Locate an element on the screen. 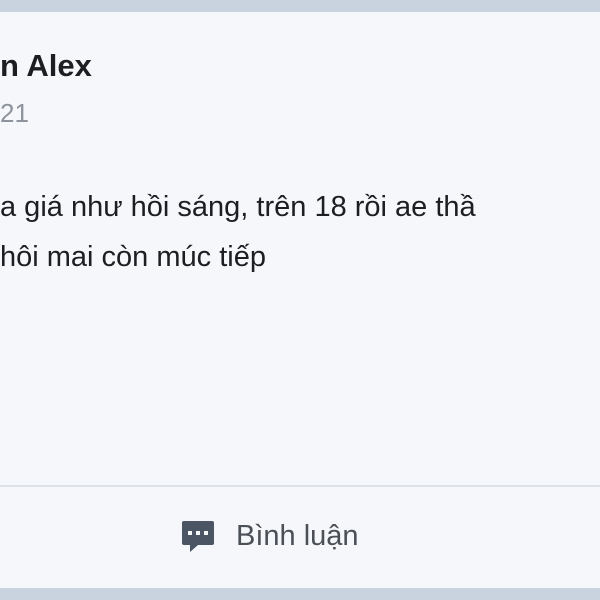 The width and height of the screenshot is (600, 600). post-timestamp: 21 is located at coordinates (14, 113).